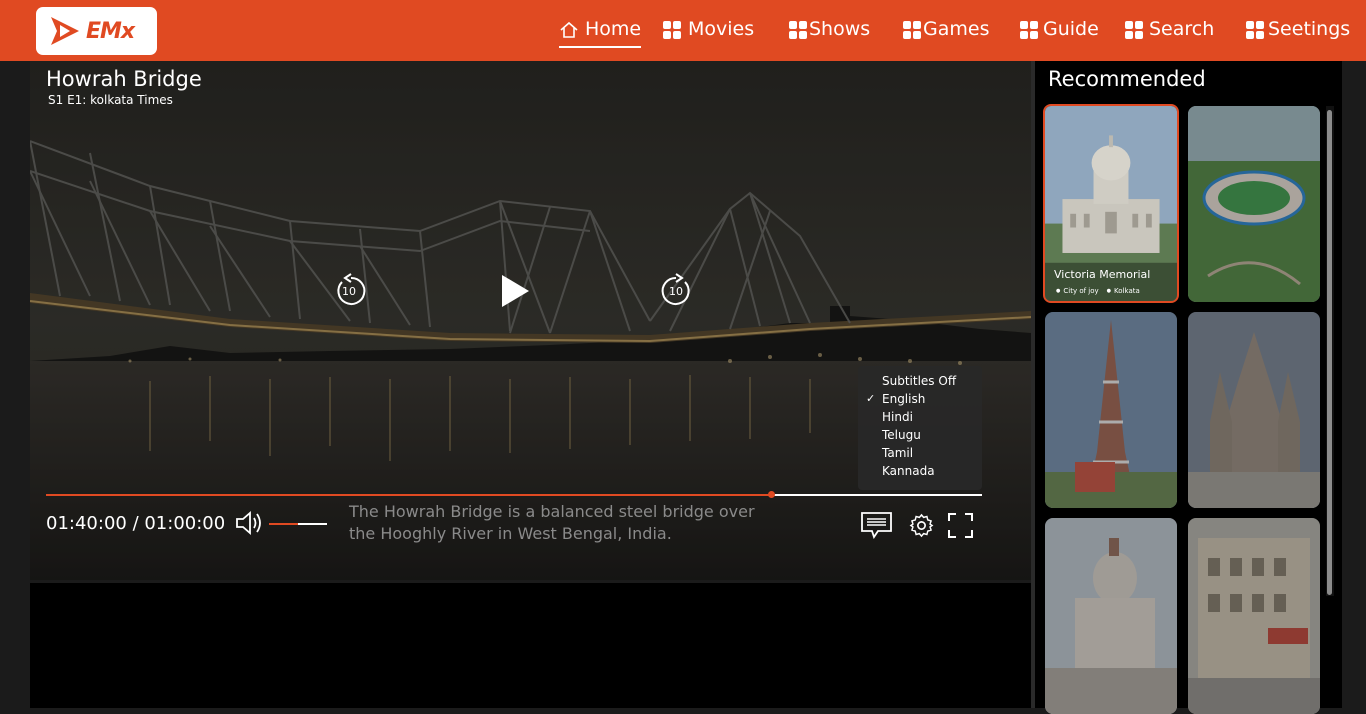  I want to click on subtitle-option-english: ✓ English, so click(920, 401).